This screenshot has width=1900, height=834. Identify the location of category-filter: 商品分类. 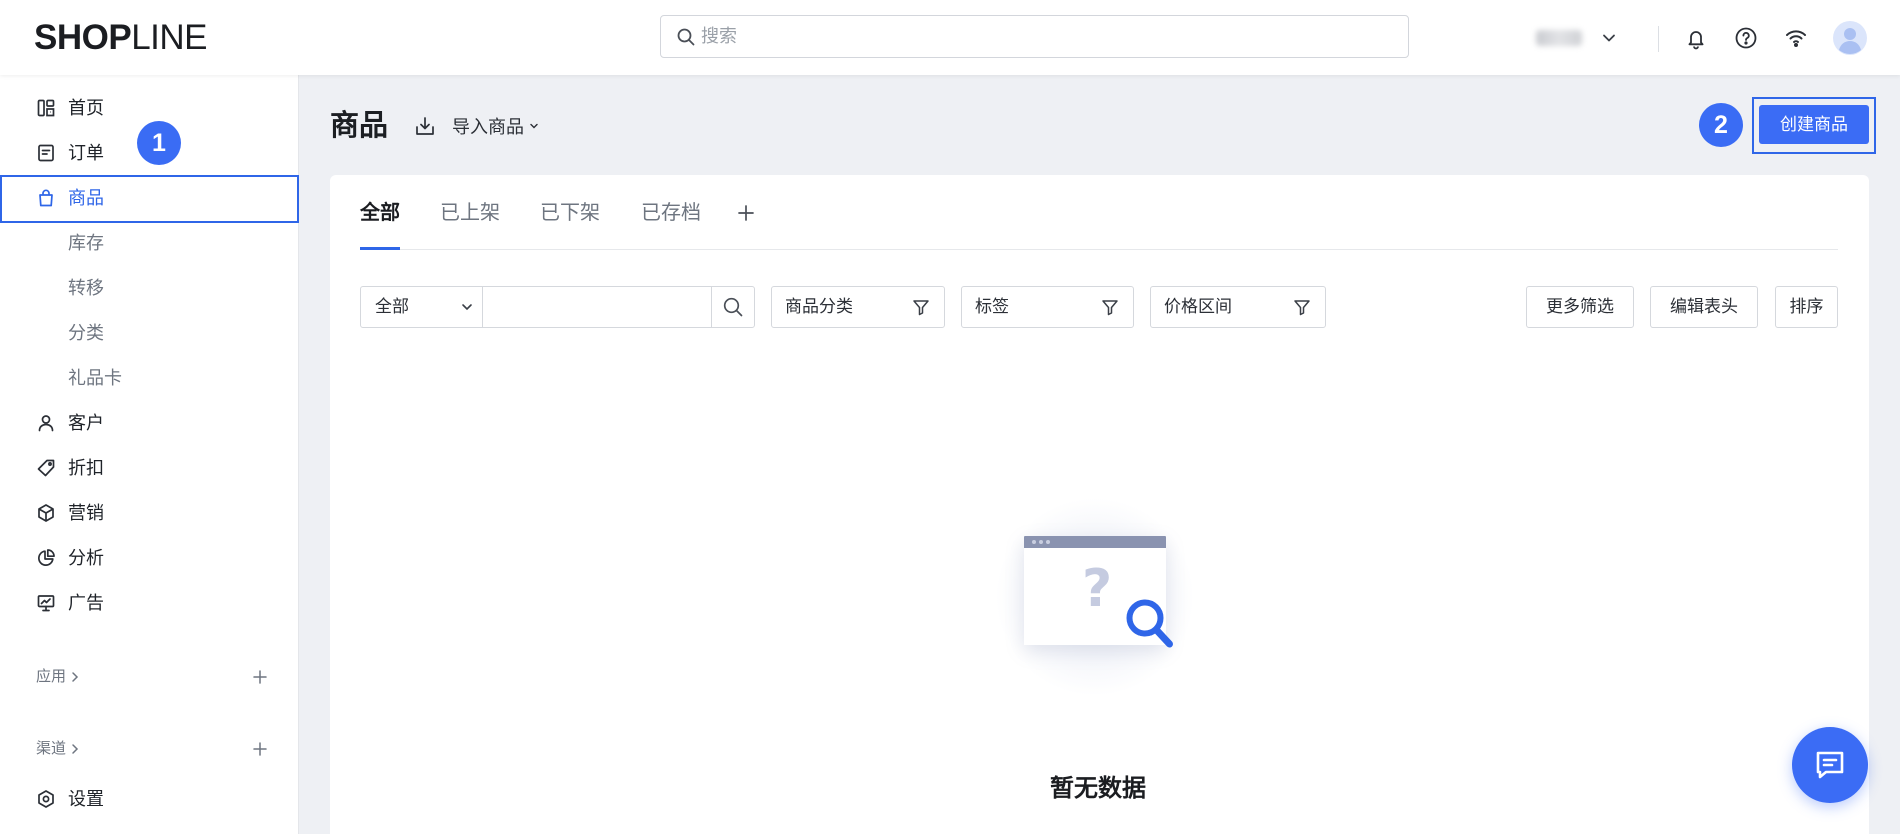
(858, 307).